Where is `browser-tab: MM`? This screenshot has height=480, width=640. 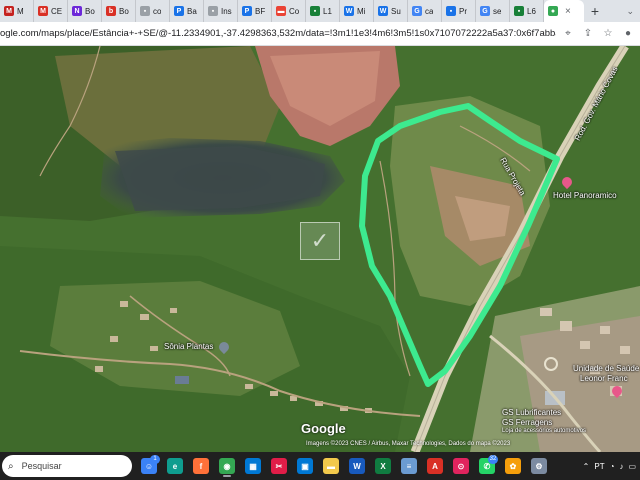
browser-tab: MM is located at coordinates (17, 11).